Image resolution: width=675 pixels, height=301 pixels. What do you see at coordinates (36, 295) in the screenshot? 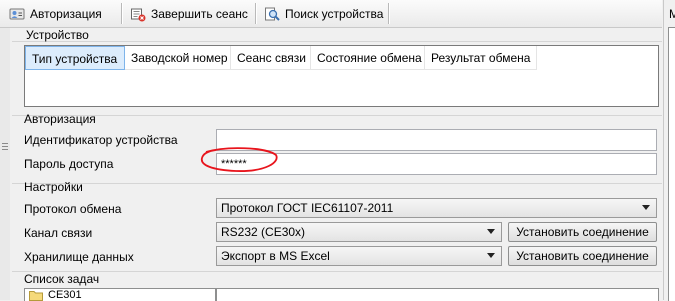
I see `folder-icon` at bounding box center [36, 295].